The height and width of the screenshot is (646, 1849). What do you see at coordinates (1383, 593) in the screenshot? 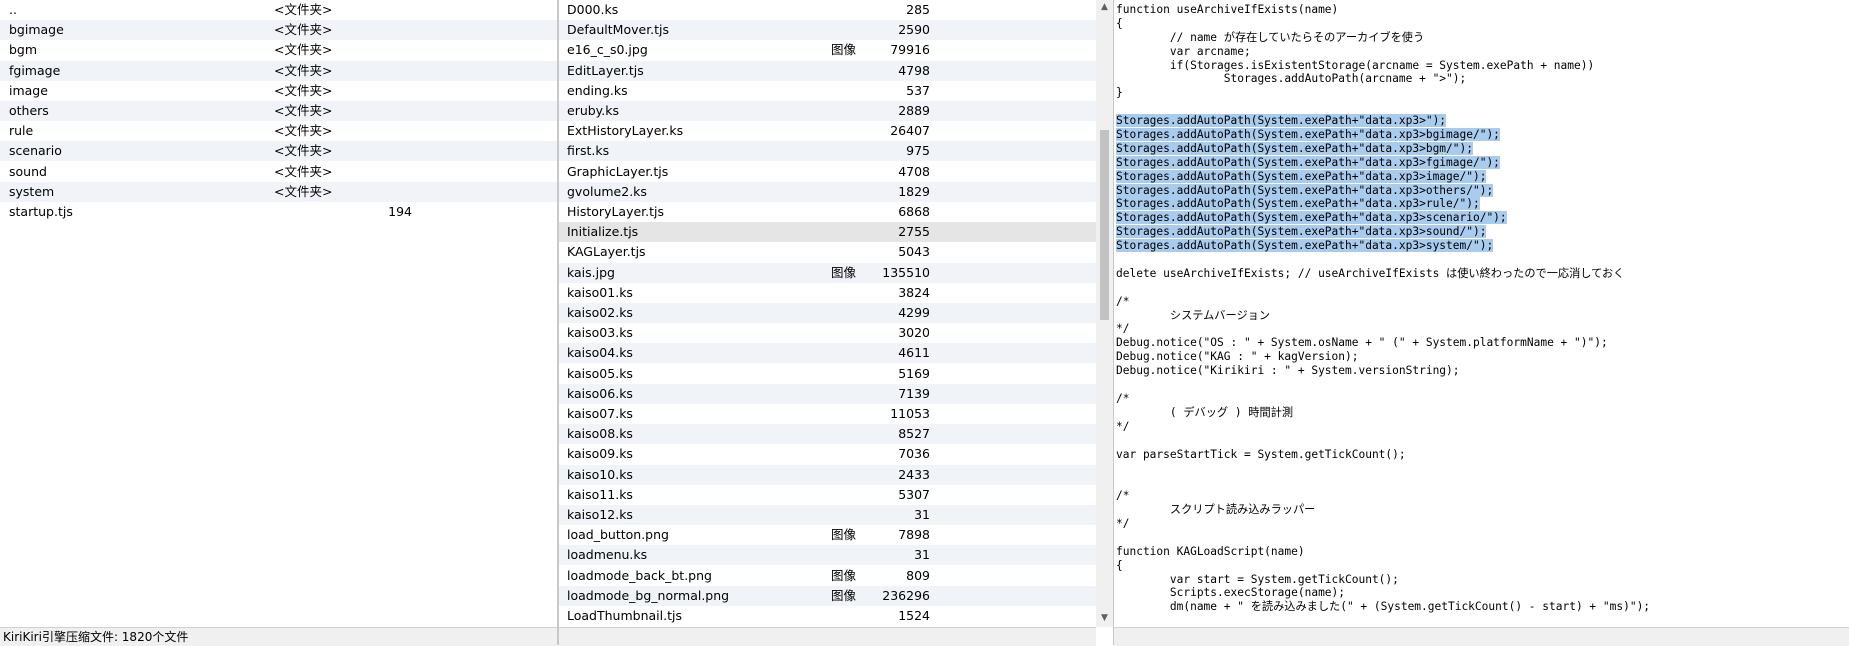
I see `code-line: Scripts.execStorage(name);` at bounding box center [1383, 593].